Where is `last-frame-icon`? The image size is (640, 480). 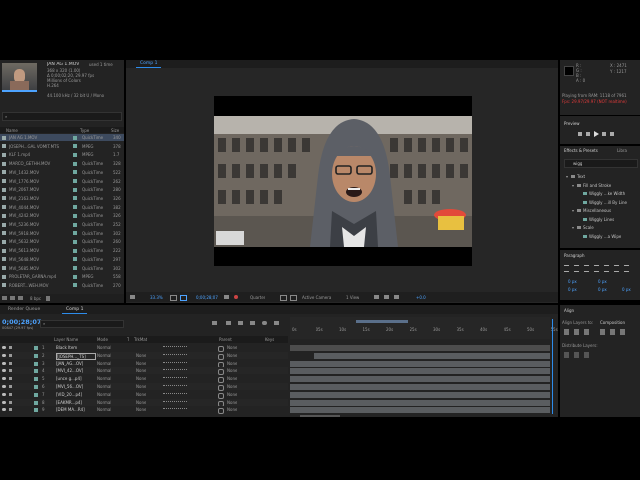
last-frame-icon is located at coordinates (612, 134).